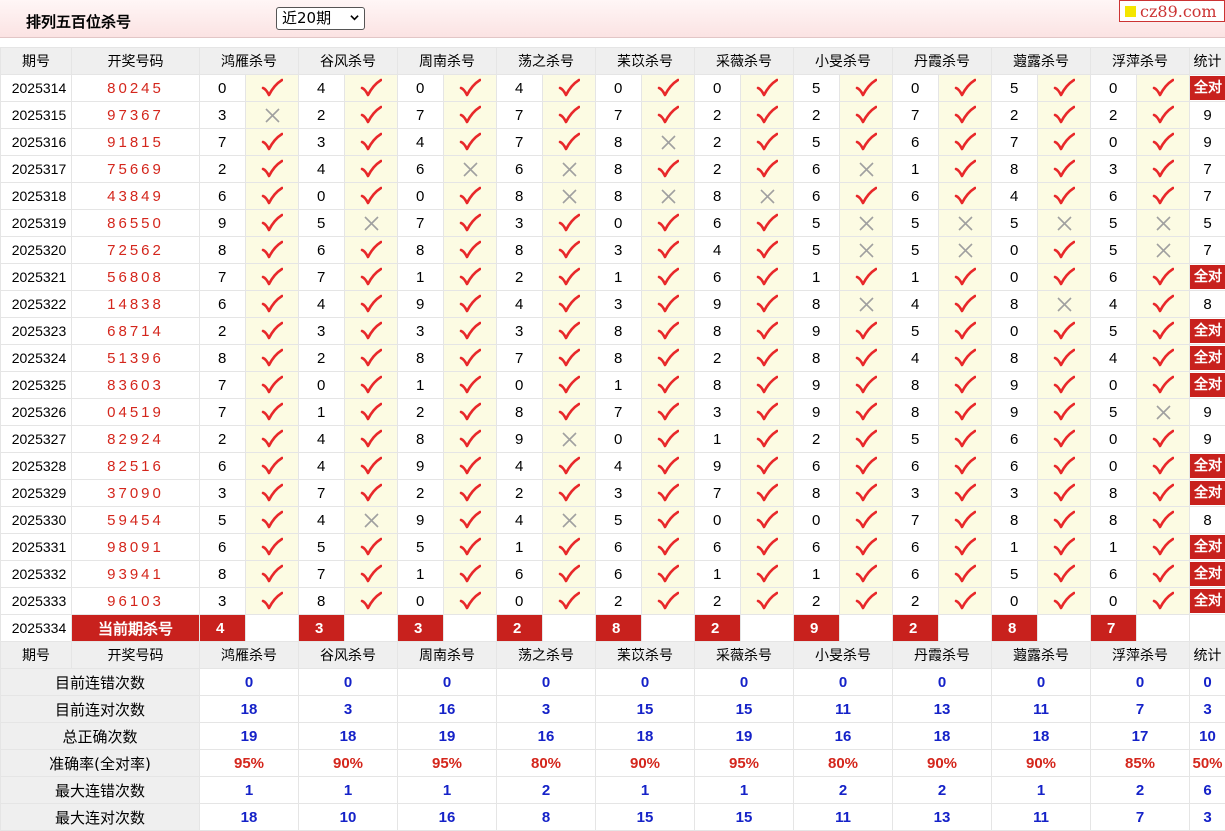  What do you see at coordinates (546, 790) in the screenshot?
I see `summary-value: 2` at bounding box center [546, 790].